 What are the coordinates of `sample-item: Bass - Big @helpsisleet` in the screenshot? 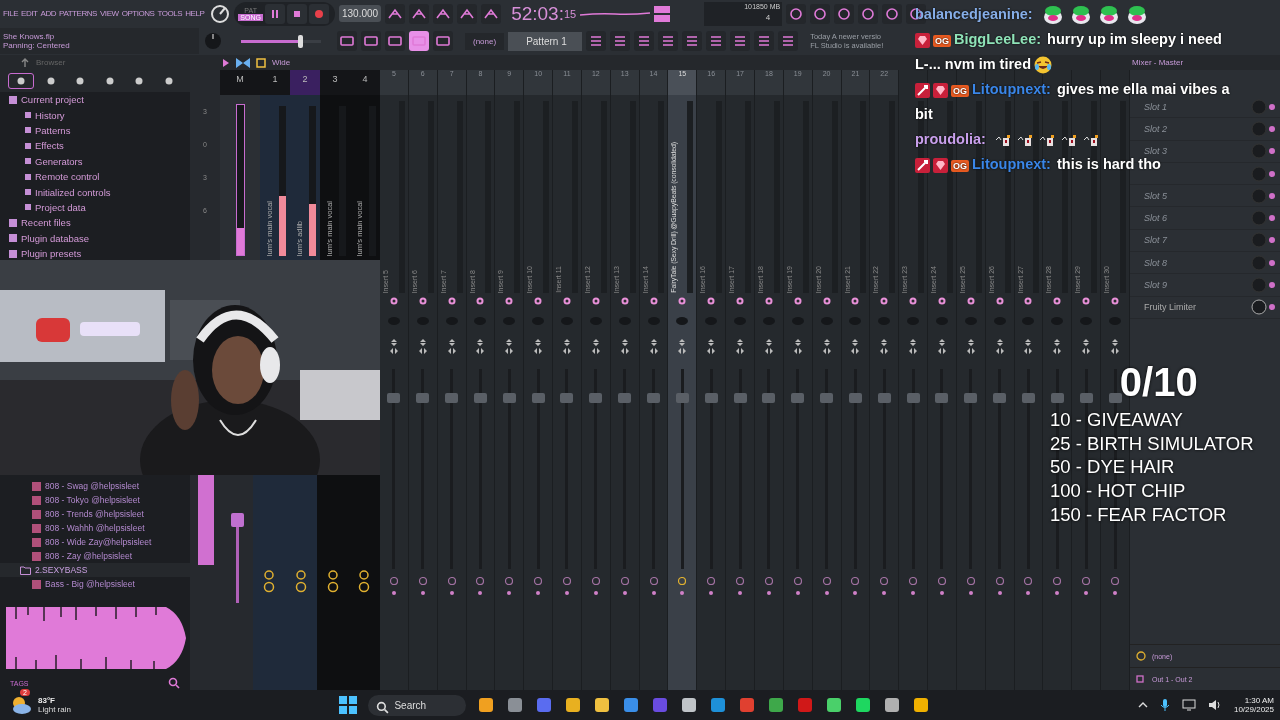 It's located at (95, 584).